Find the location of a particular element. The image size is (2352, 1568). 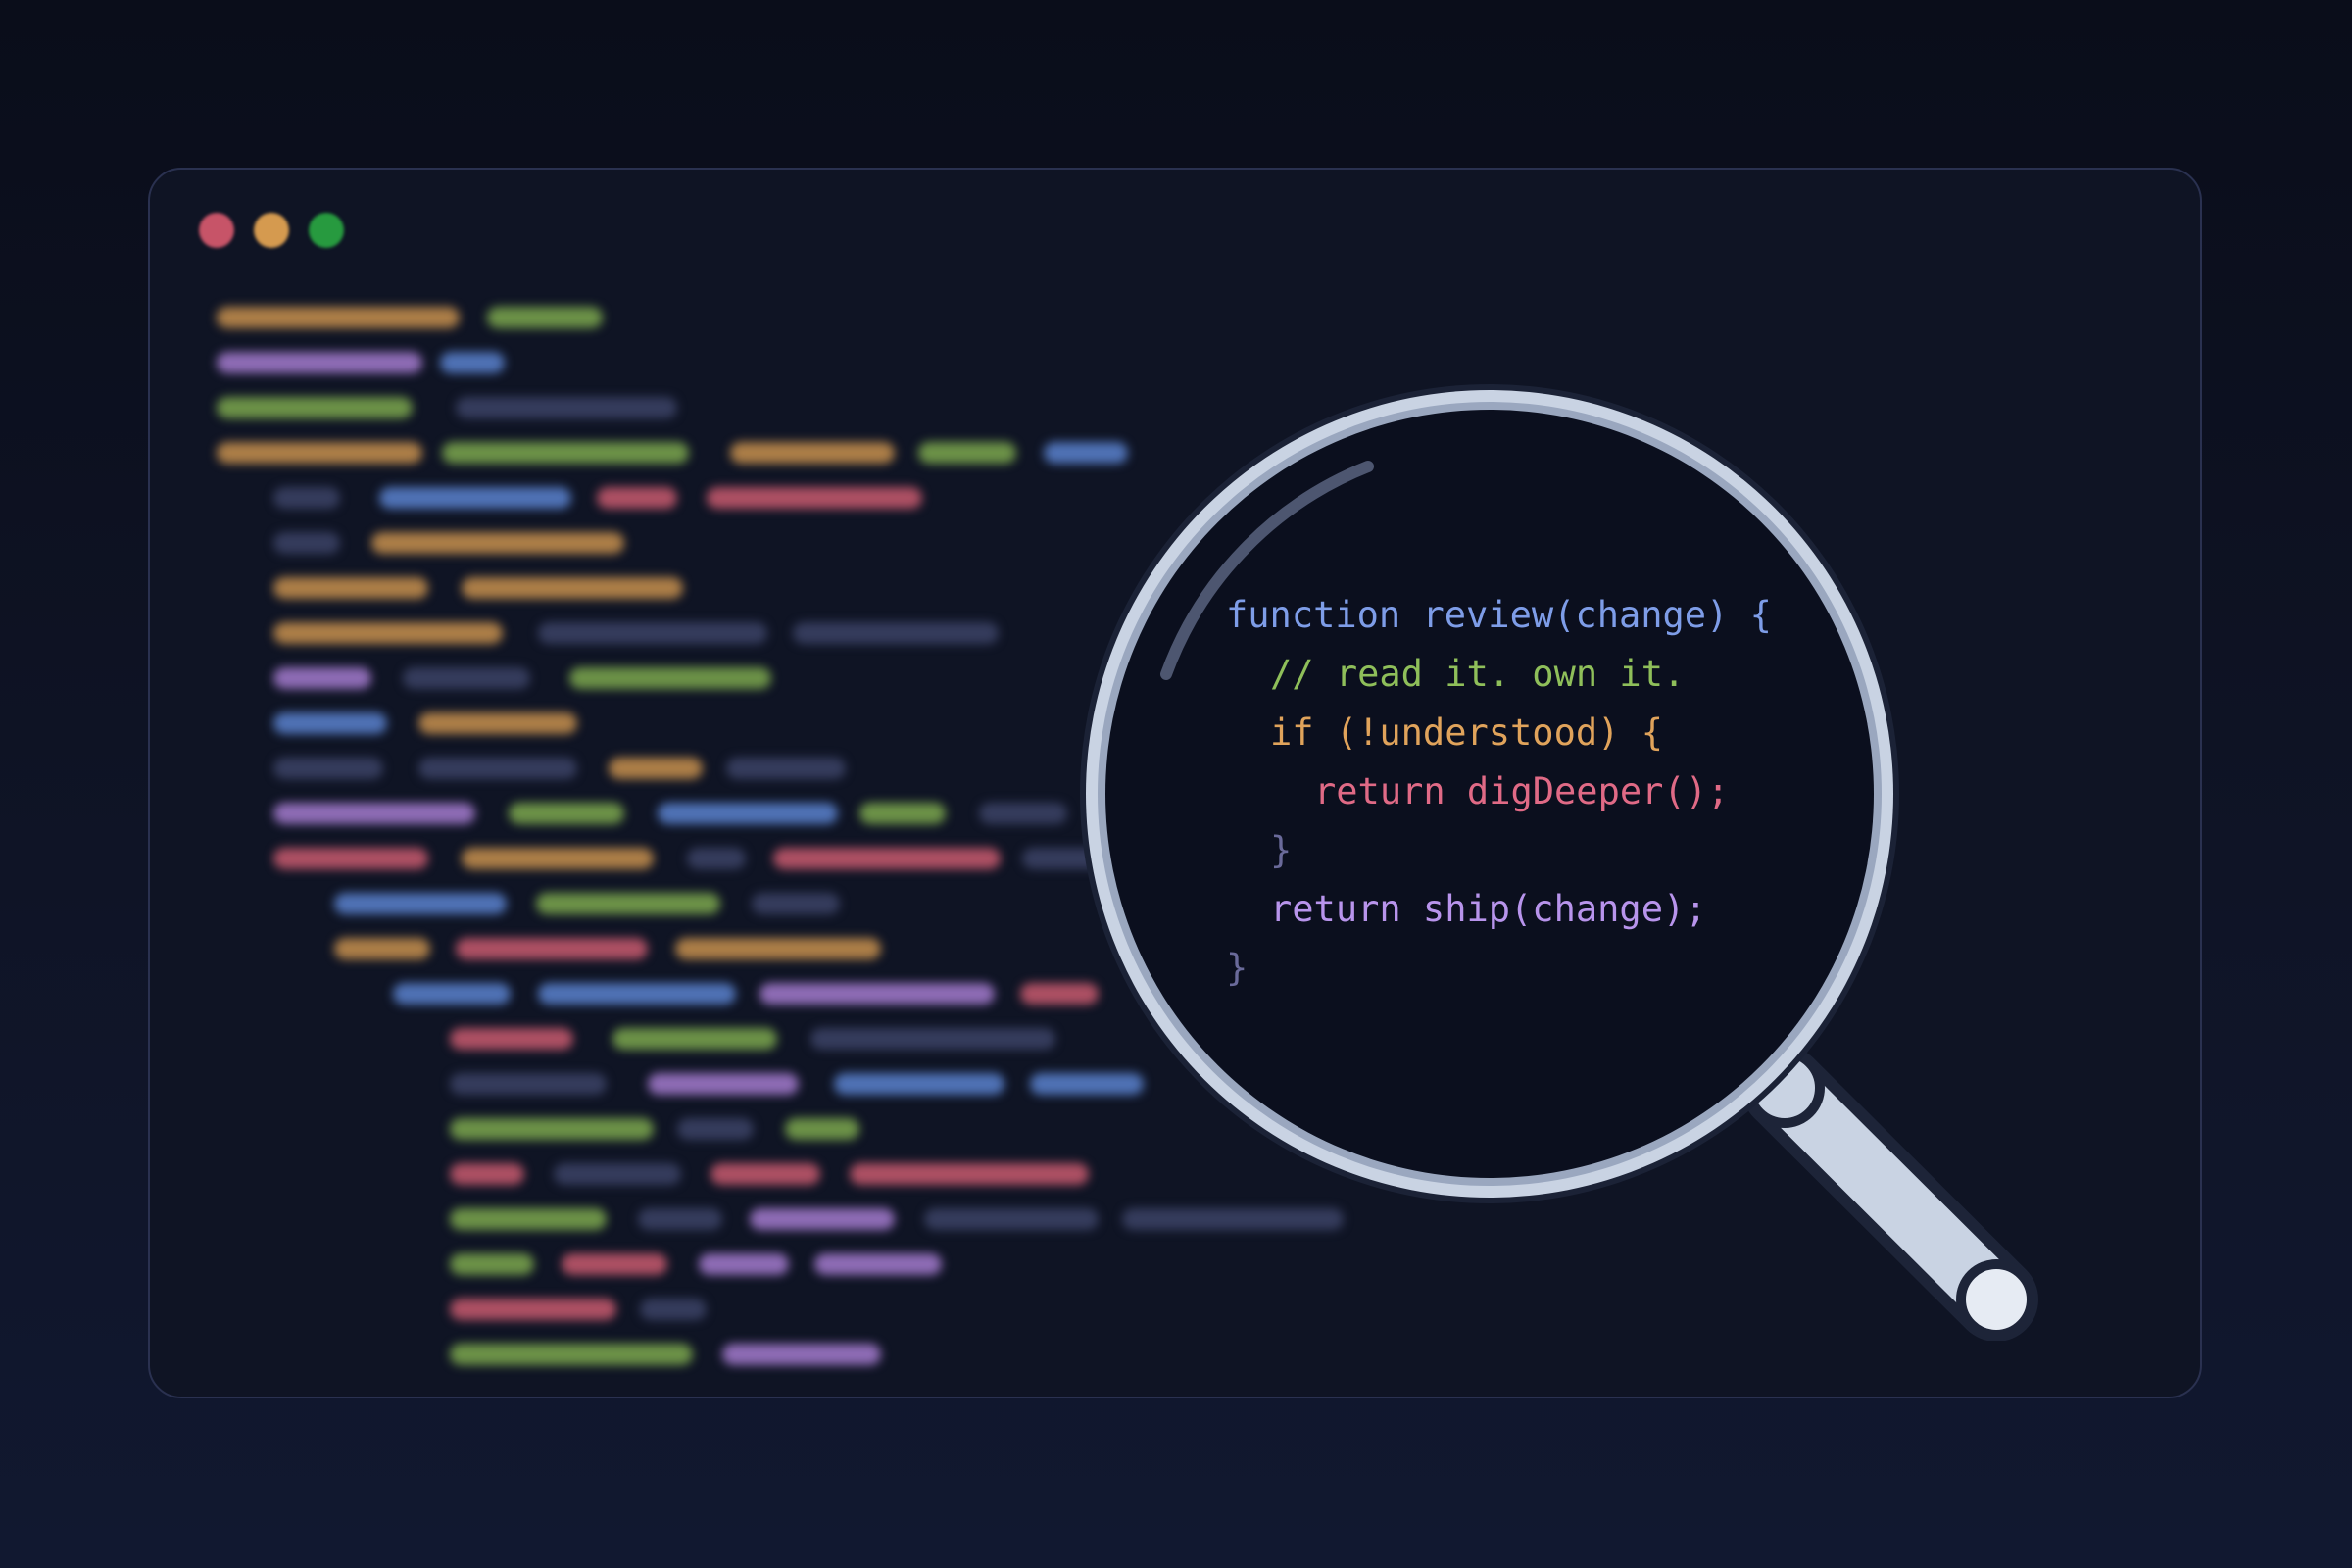

code-token: if (!understood) { is located at coordinates (1466, 732).